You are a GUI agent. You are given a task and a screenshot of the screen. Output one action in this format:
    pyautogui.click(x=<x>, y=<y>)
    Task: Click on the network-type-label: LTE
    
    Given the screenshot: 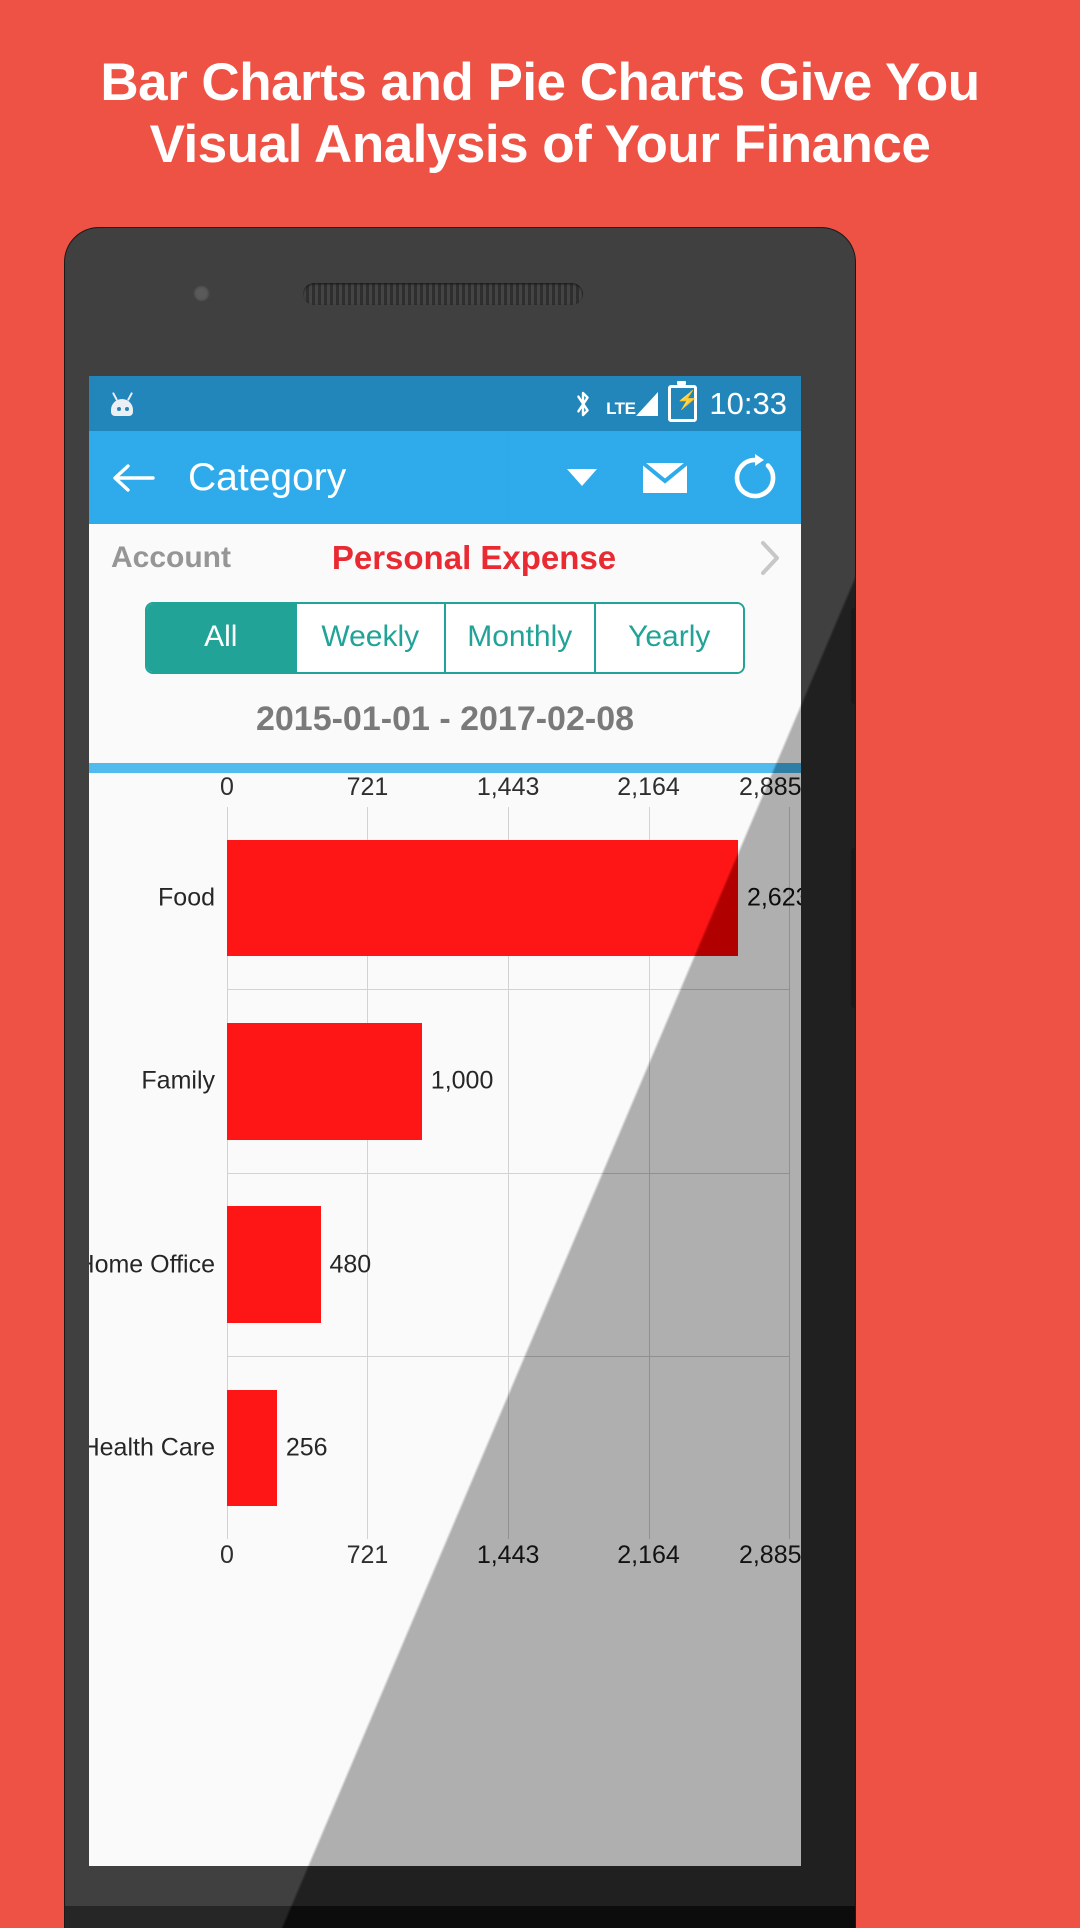 What is the action you would take?
    pyautogui.click(x=621, y=408)
    